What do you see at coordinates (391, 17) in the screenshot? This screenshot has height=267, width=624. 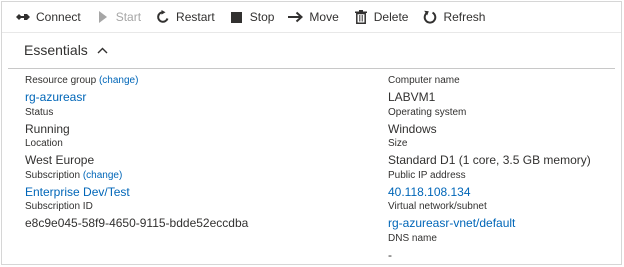 I see `delete-label: Delete` at bounding box center [391, 17].